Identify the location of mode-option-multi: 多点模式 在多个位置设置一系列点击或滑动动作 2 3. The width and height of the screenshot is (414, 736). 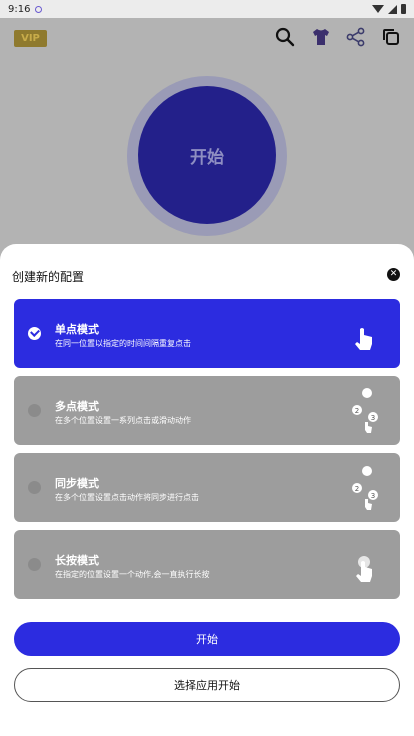
(207, 410).